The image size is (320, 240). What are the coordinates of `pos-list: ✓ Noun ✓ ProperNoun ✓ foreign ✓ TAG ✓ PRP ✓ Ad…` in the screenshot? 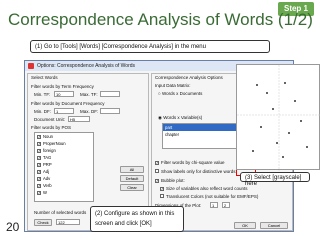 It's located at (64, 167).